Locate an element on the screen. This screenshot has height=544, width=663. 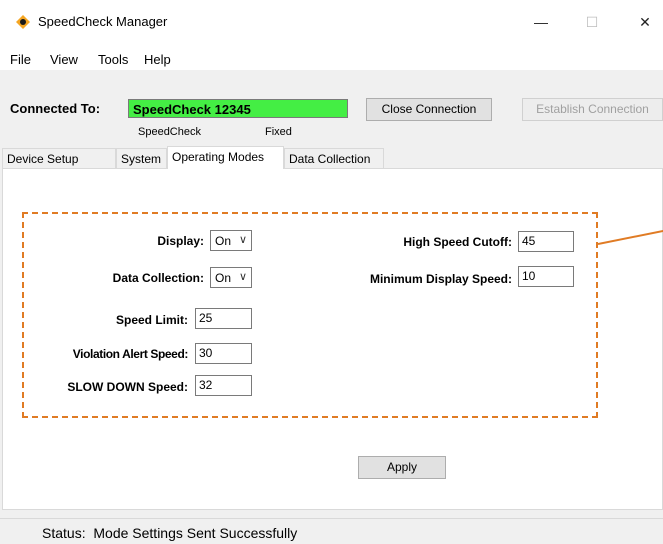
tab-operating-modes: Operating Modes is located at coordinates (225, 157).